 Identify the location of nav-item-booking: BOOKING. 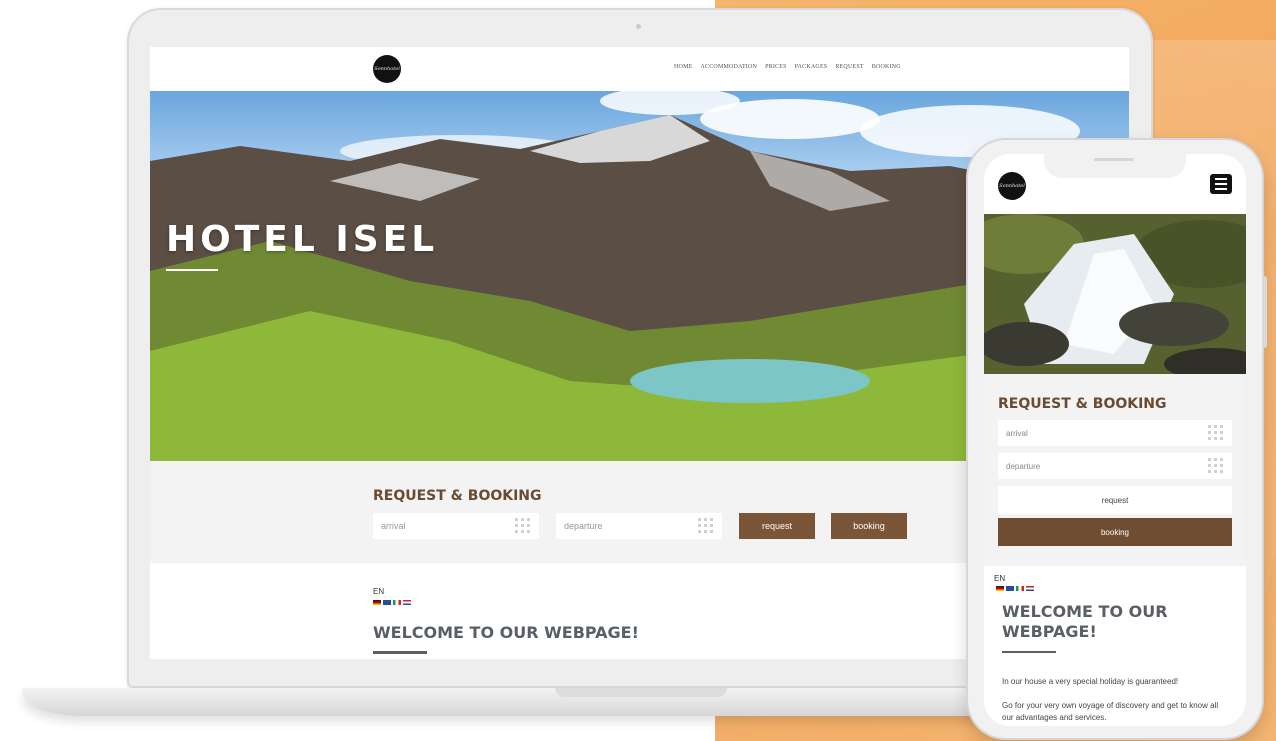
(886, 67).